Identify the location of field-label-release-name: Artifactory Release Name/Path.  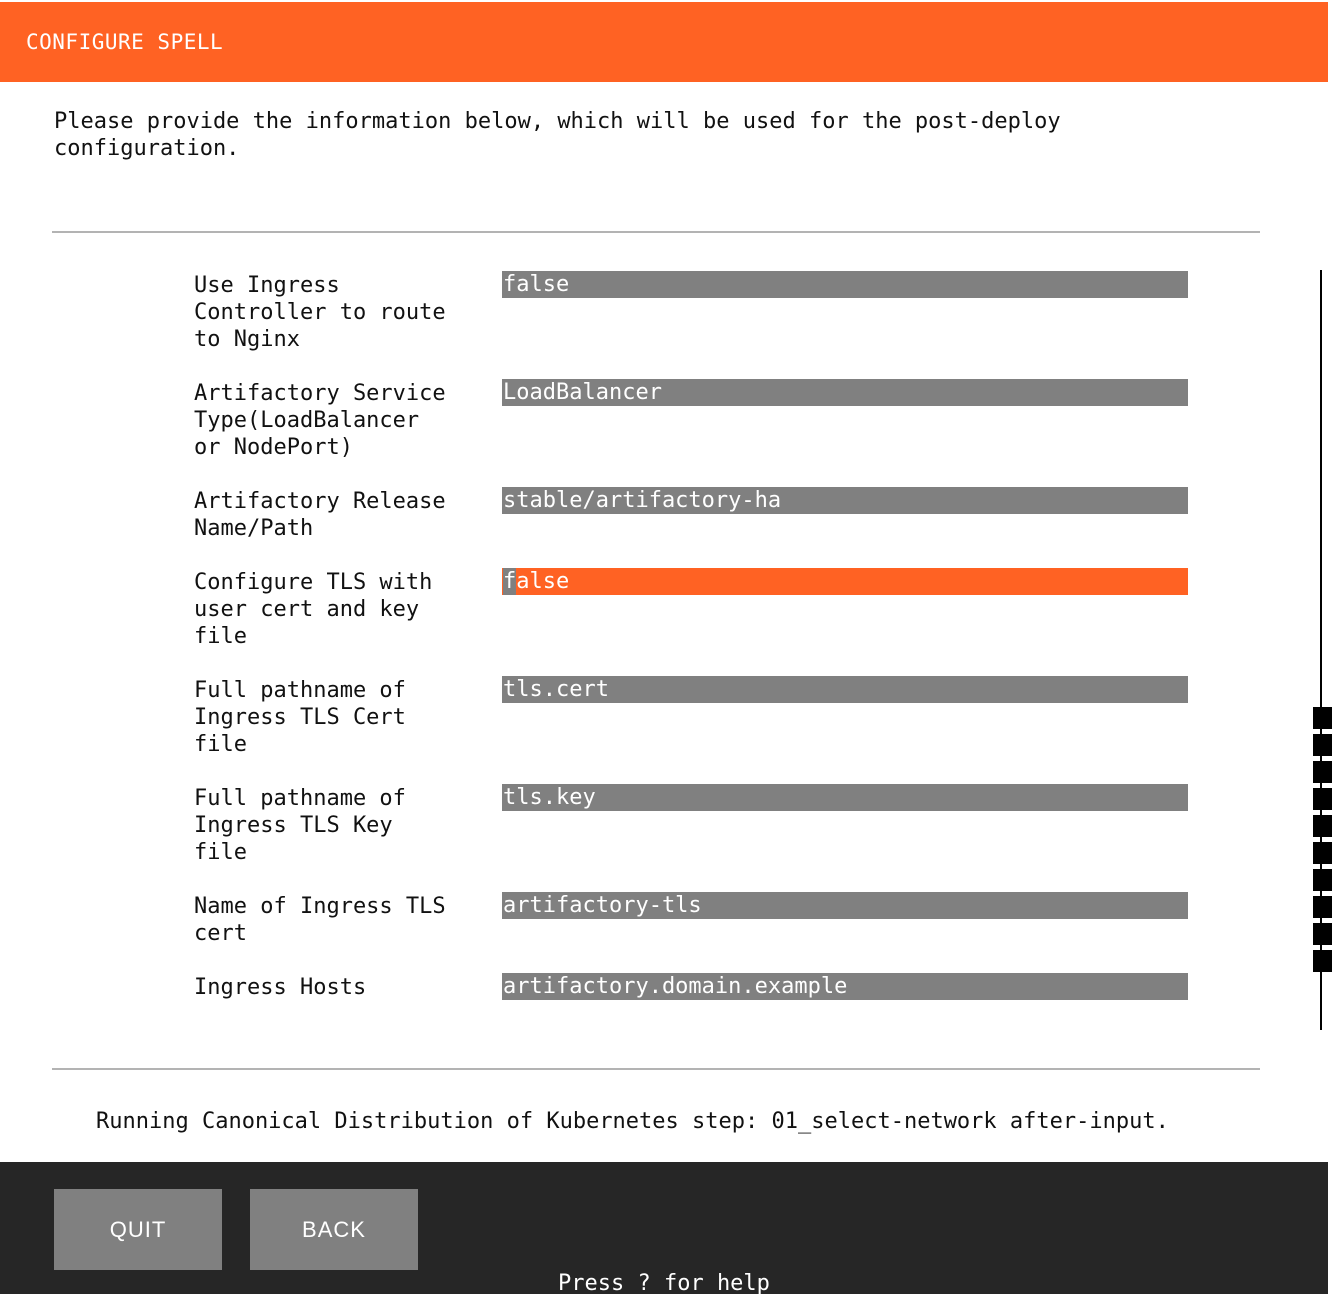
(320, 515).